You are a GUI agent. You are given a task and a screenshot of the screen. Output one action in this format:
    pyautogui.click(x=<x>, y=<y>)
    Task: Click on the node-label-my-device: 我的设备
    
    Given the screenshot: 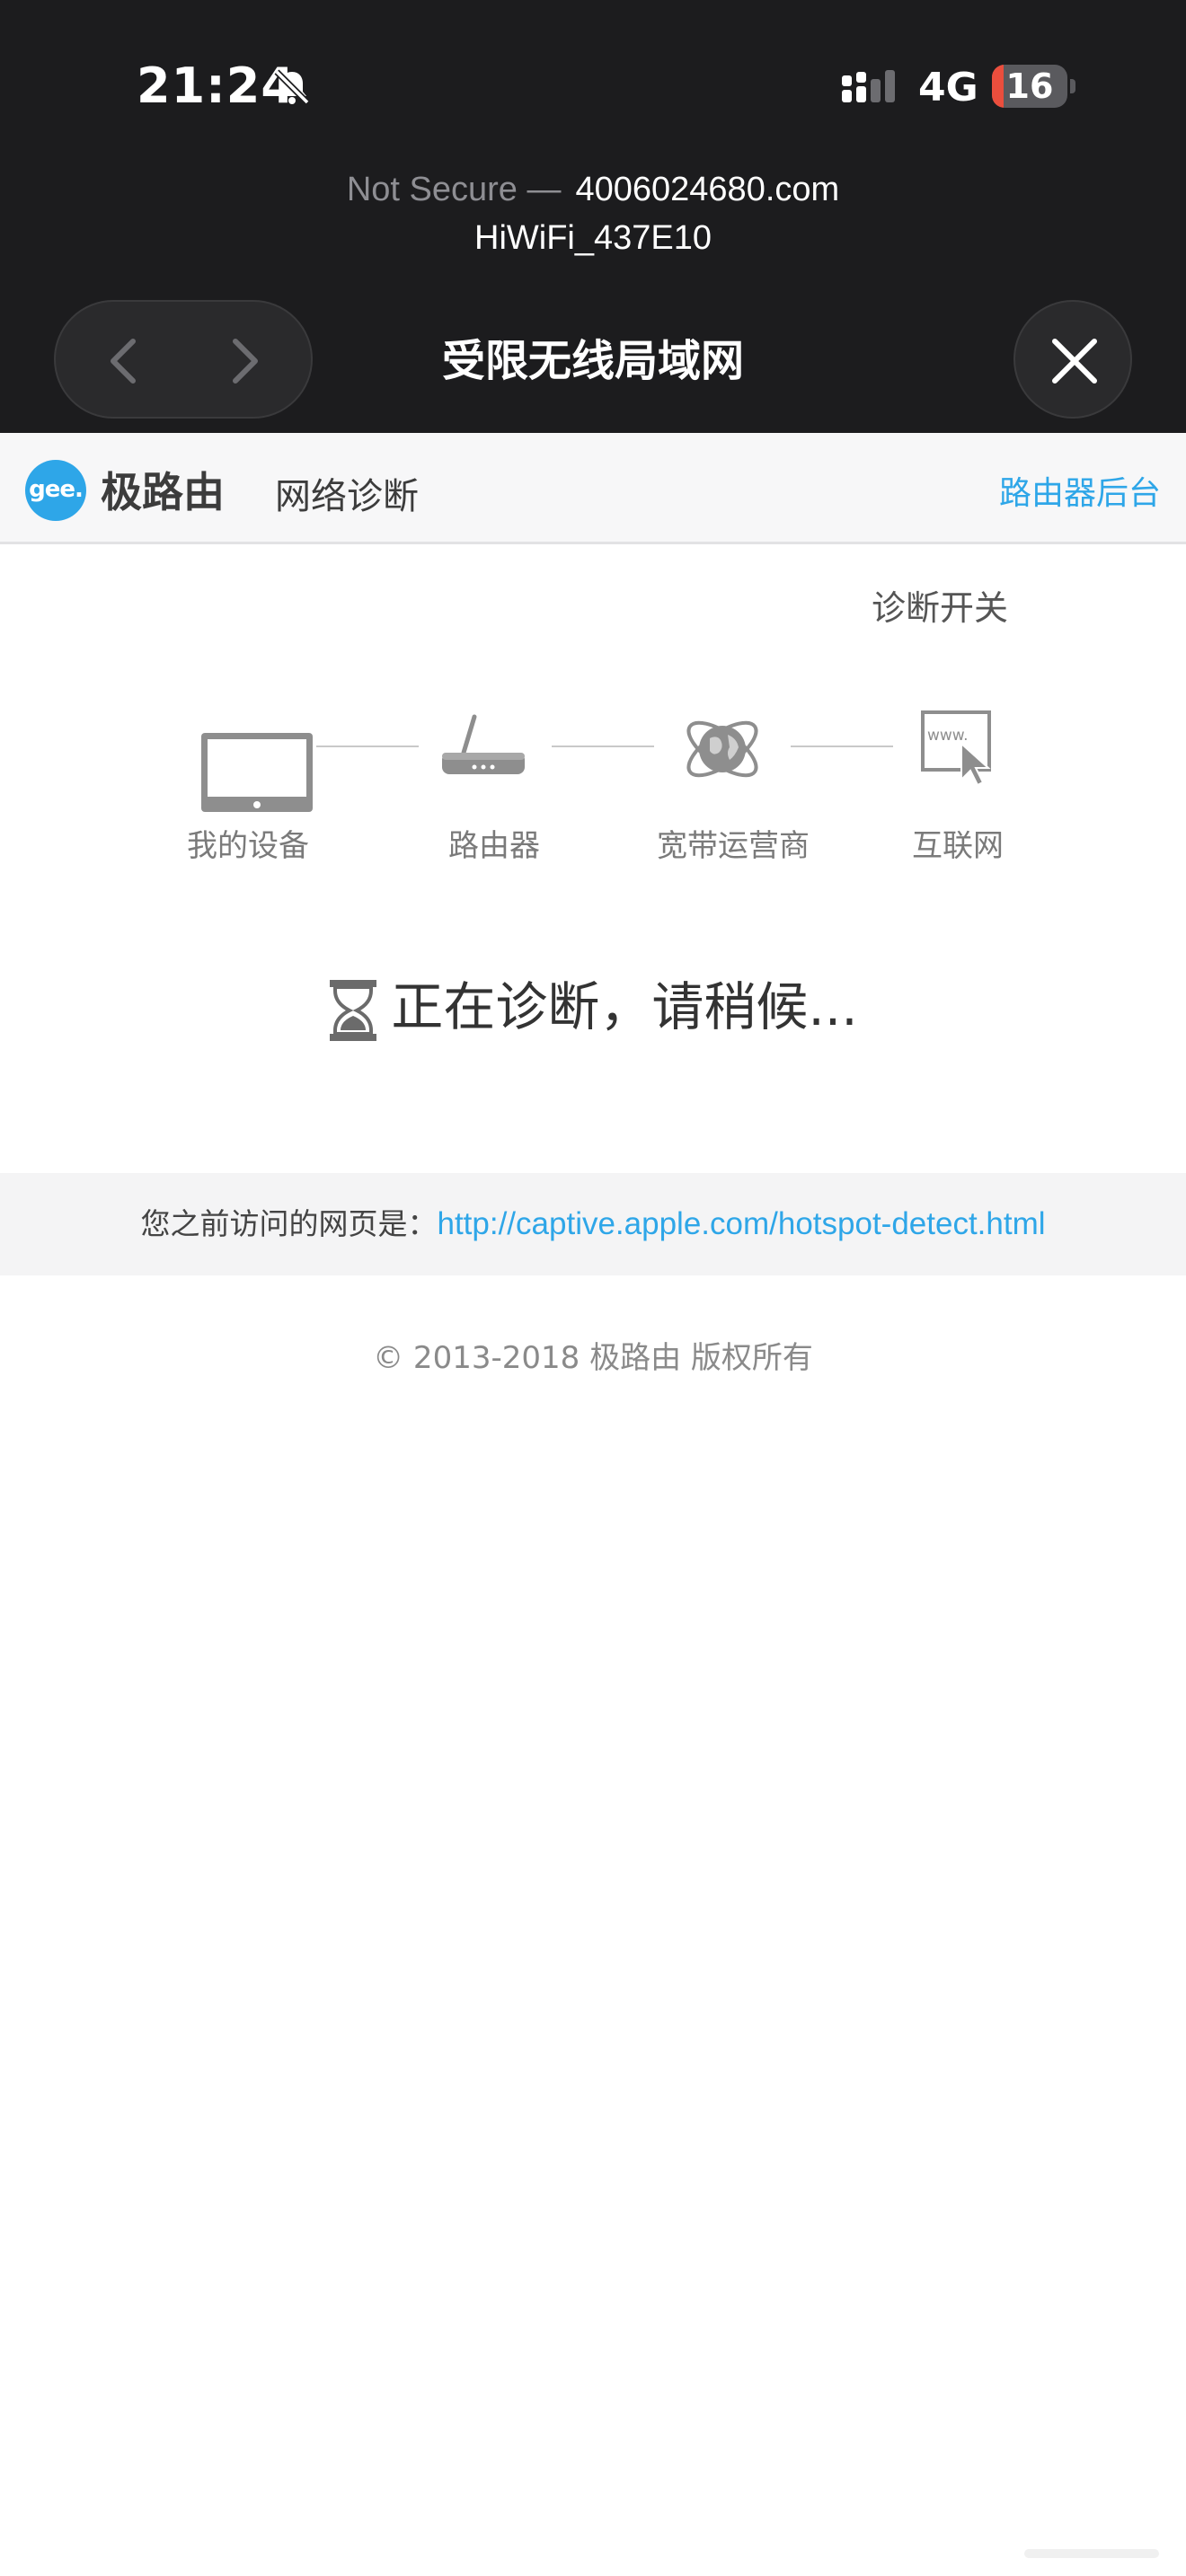 What is the action you would take?
    pyautogui.click(x=248, y=846)
    